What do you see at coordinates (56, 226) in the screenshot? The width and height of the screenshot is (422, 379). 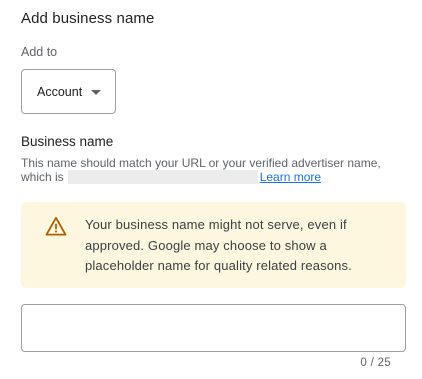 I see `warning-triangle-icon` at bounding box center [56, 226].